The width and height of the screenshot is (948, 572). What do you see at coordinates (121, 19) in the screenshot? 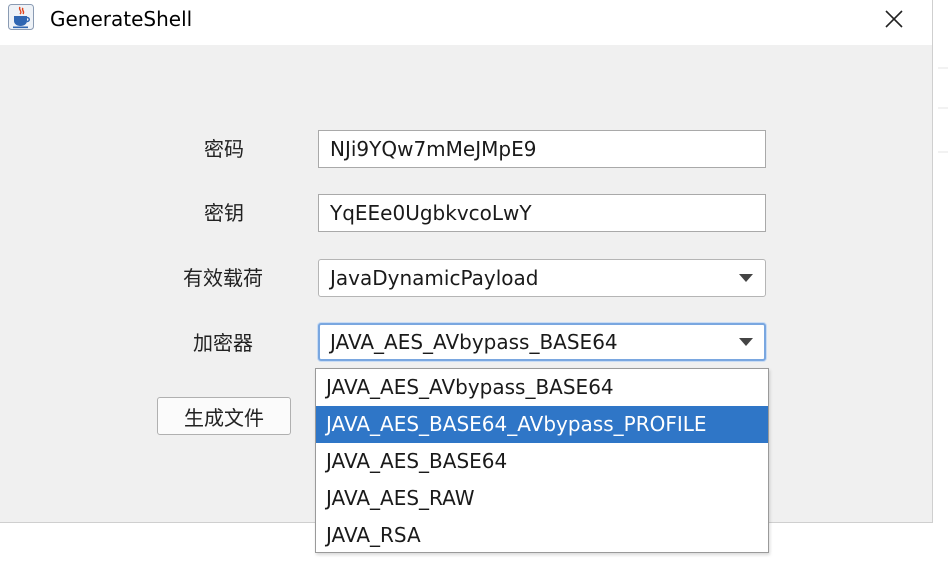
I see `window-title: GenerateShell` at bounding box center [121, 19].